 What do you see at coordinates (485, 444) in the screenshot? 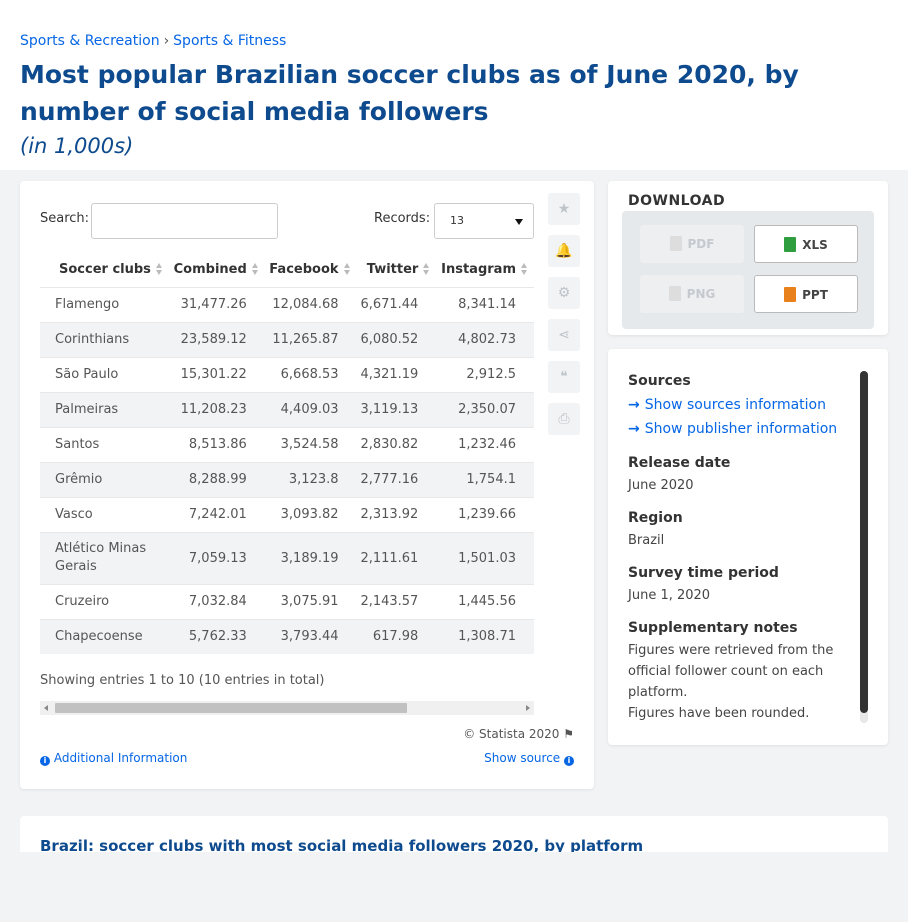
I see `cell-value: 1,232.46` at bounding box center [485, 444].